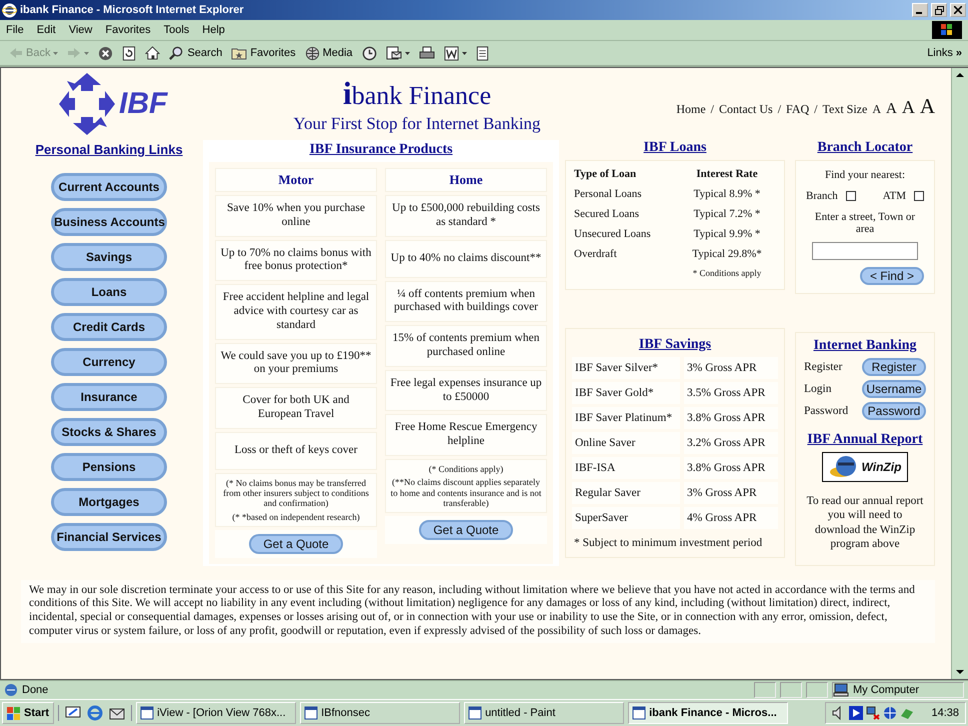 The width and height of the screenshot is (968, 726). I want to click on footnote: * Subject to minimum investment period, so click(668, 542).